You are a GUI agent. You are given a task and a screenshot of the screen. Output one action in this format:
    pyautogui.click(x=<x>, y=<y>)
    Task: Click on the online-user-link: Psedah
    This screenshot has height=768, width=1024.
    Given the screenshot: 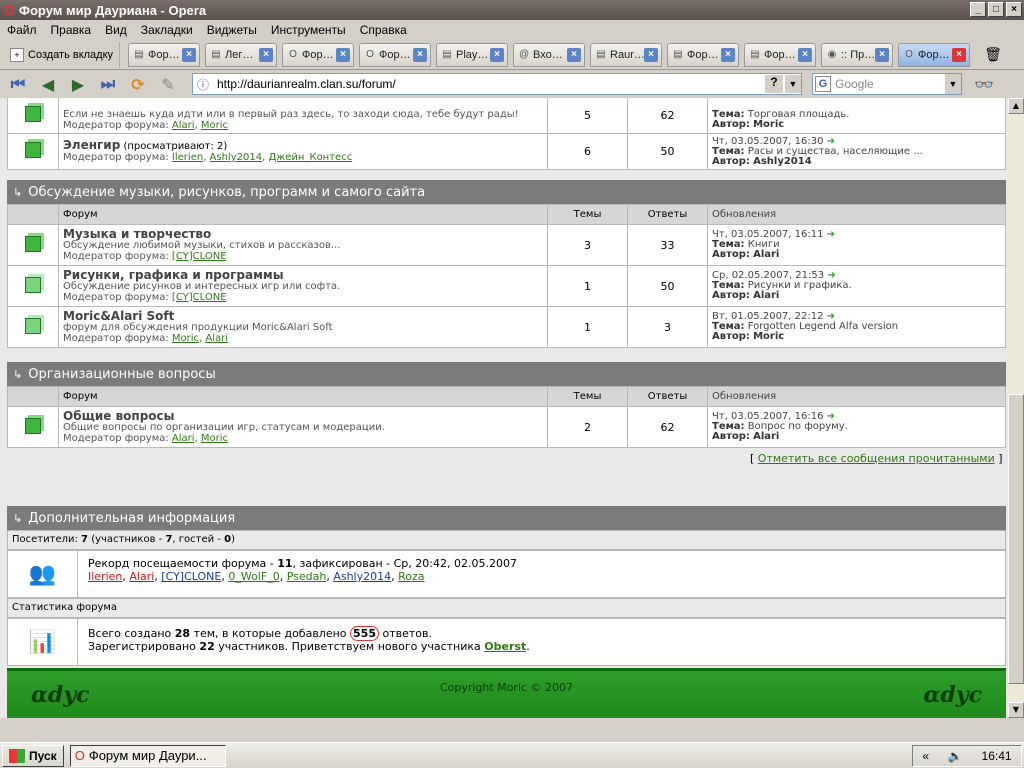 What is the action you would take?
    pyautogui.click(x=307, y=576)
    